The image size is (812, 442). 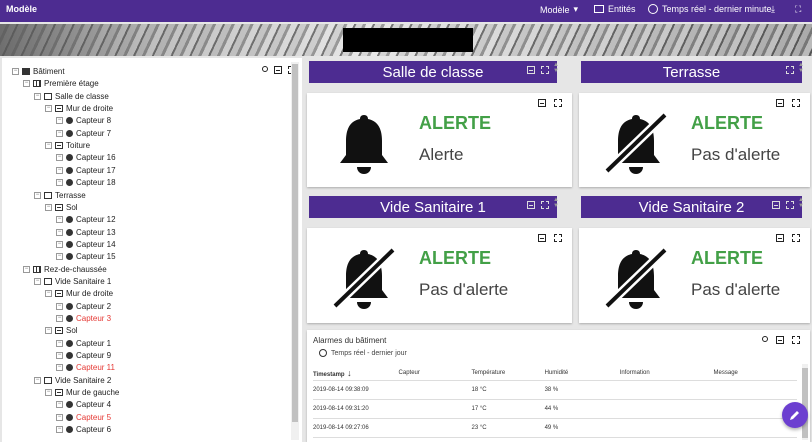 I want to click on tree-node: − Capteur 11, so click(x=85, y=367).